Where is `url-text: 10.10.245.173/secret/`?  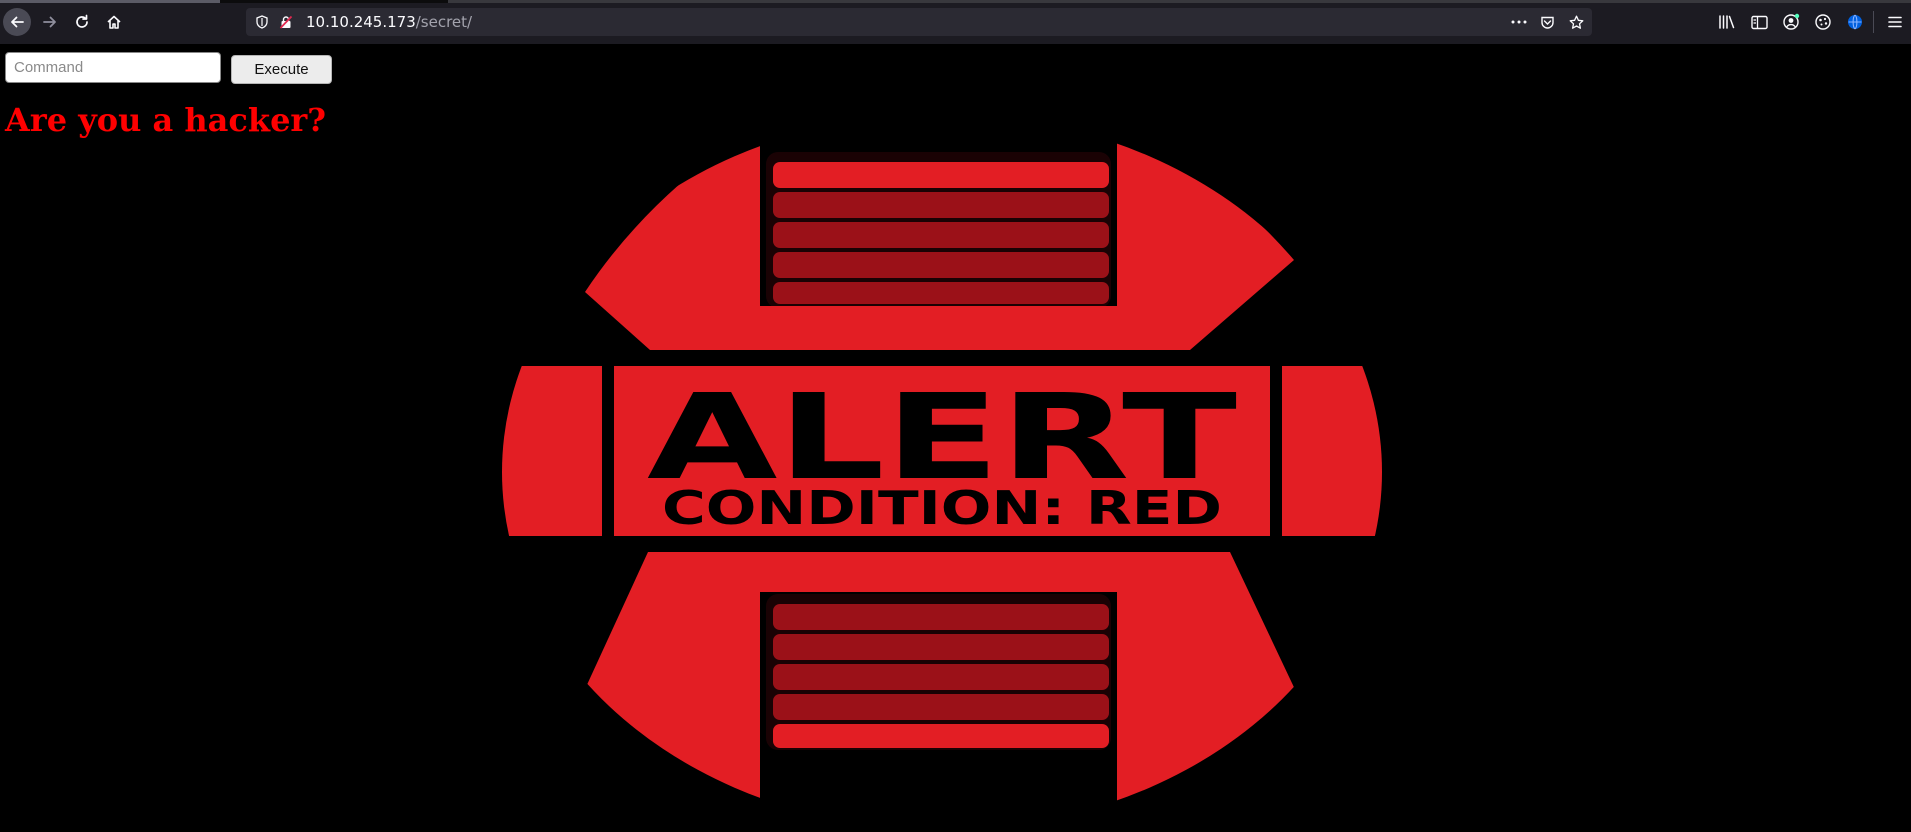
url-text: 10.10.245.173/secret/ is located at coordinates (389, 22).